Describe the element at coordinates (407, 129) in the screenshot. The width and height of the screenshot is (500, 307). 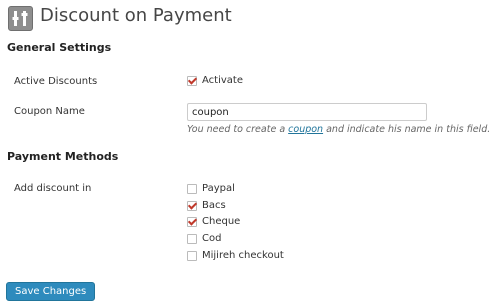
I see `help-text-end: and indicate his name in this field.` at that location.